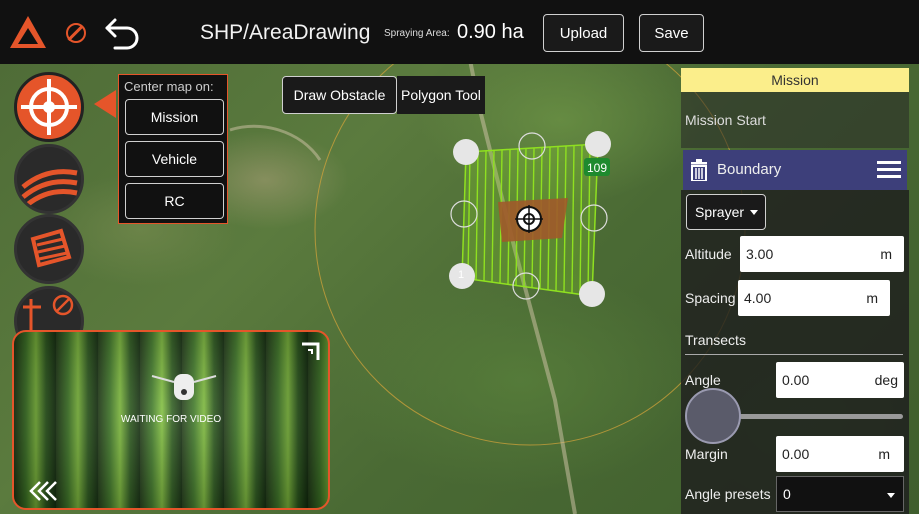 The image size is (919, 514). I want to click on angle-unit: deg, so click(886, 380).